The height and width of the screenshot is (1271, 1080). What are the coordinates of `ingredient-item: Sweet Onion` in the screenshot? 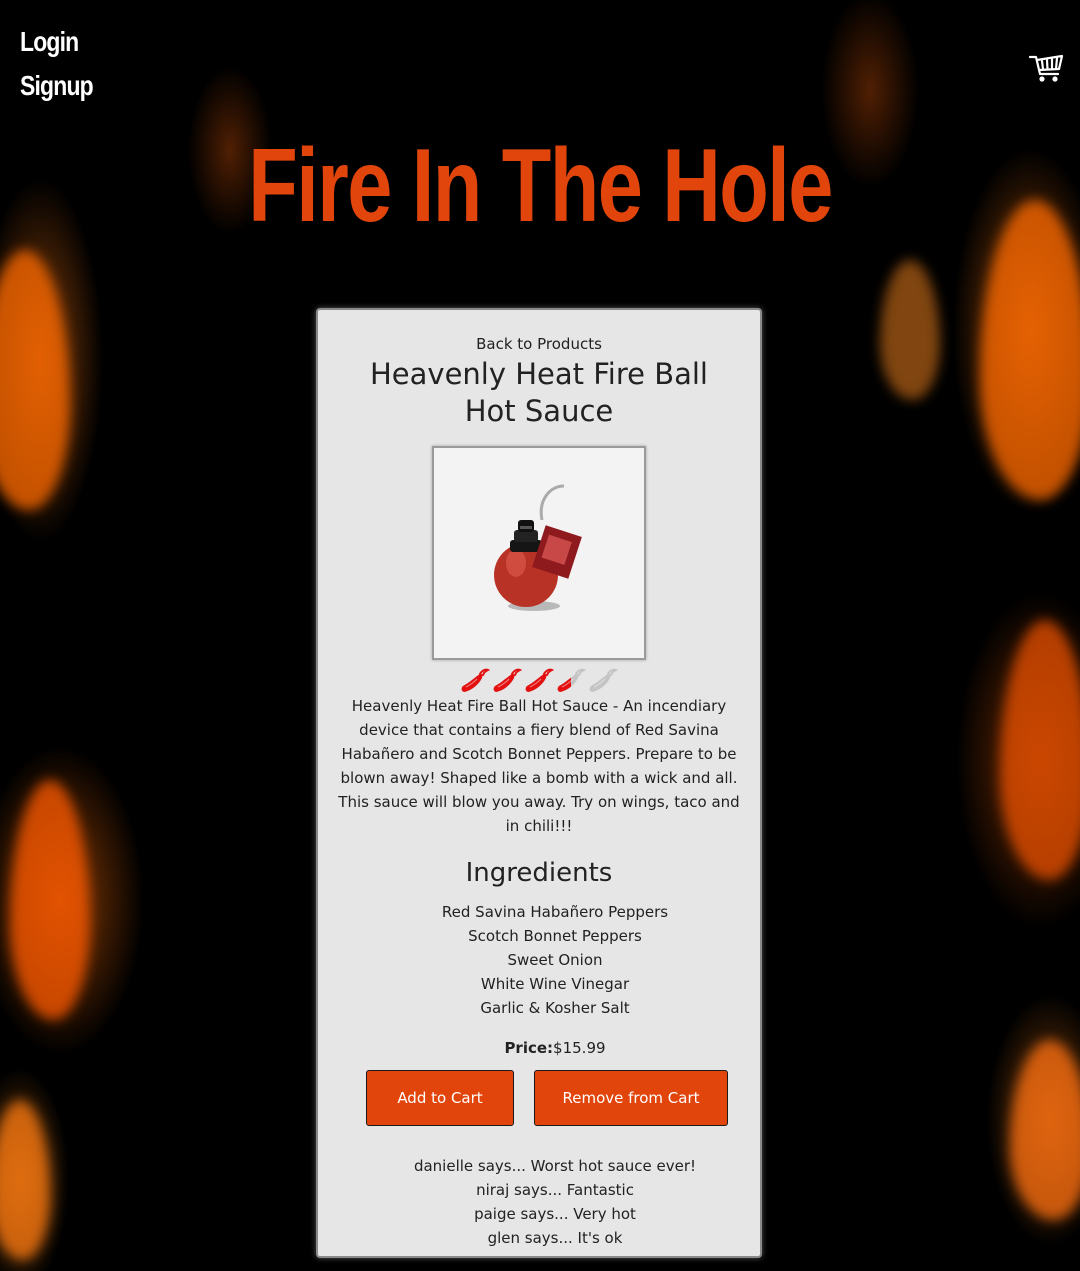 It's located at (555, 960).